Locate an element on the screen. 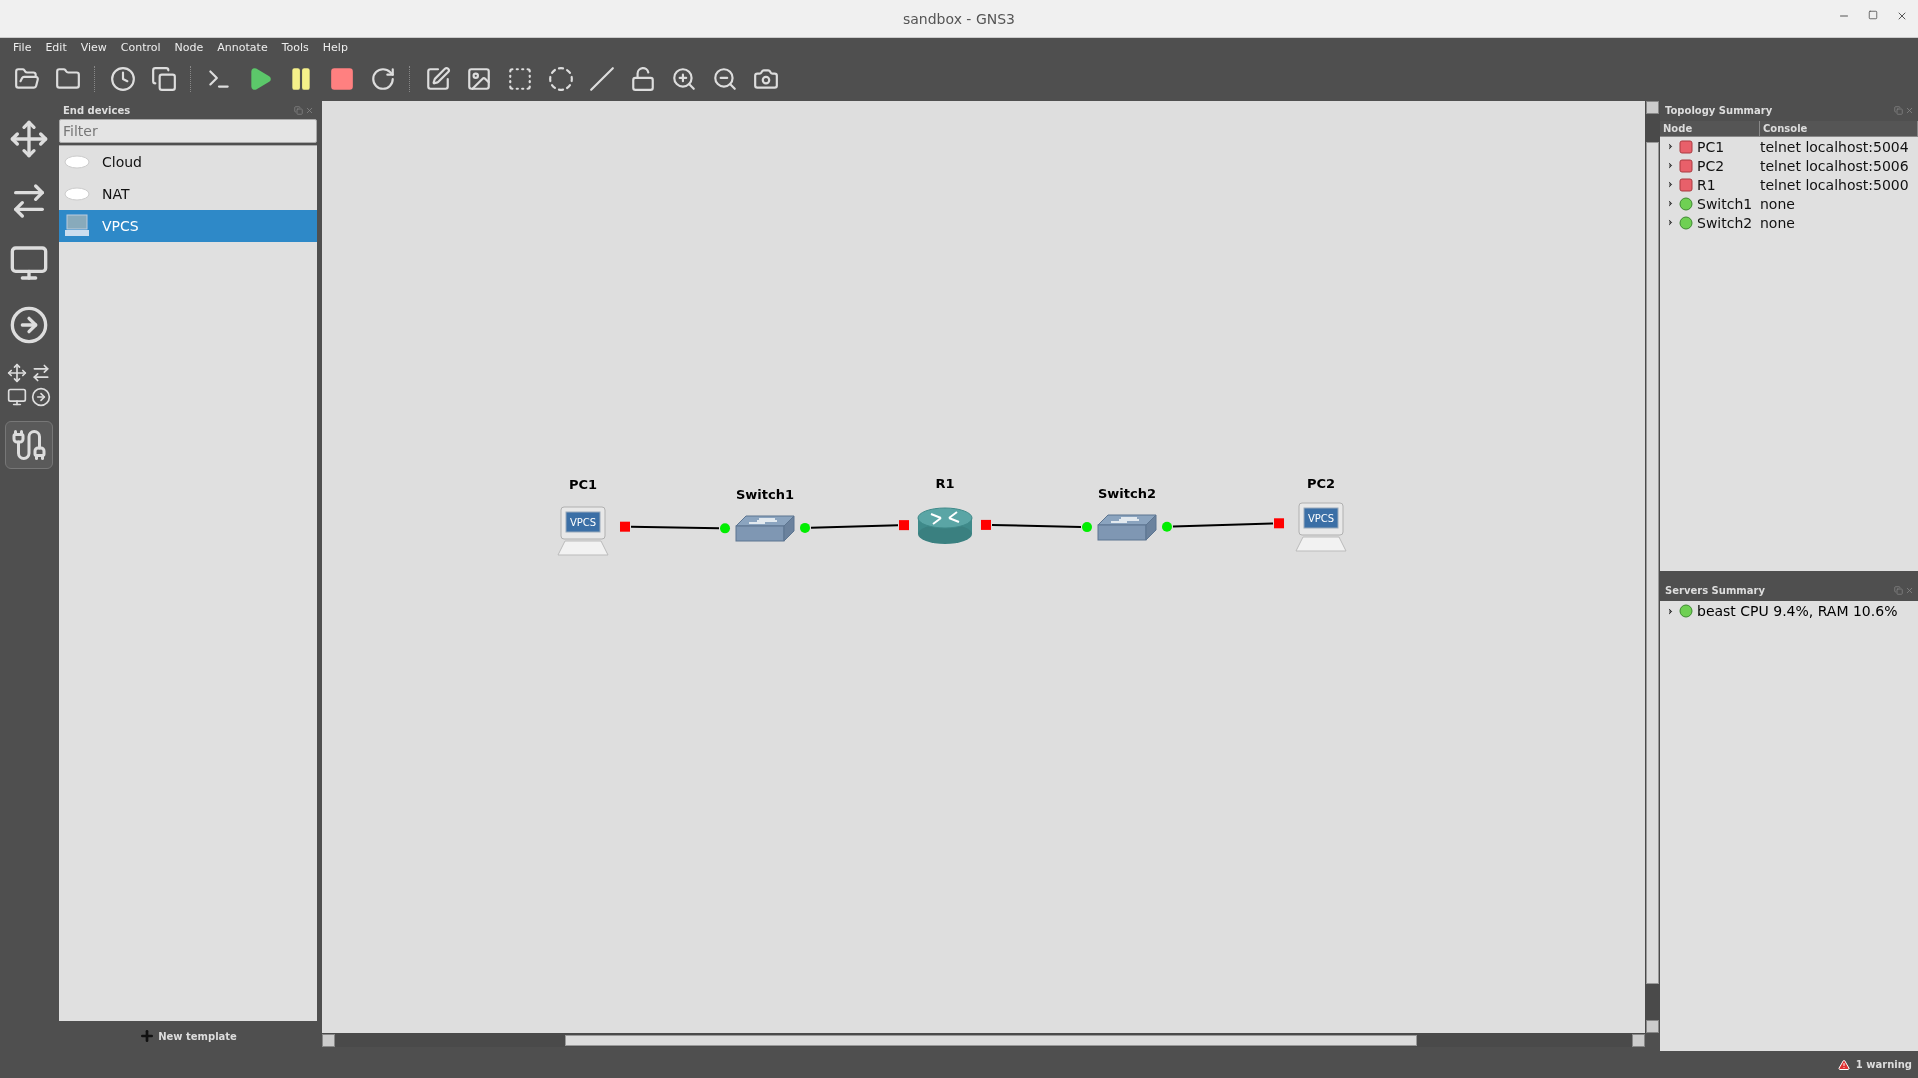 This screenshot has height=1078, width=1918. menu-item: View is located at coordinates (93, 47).